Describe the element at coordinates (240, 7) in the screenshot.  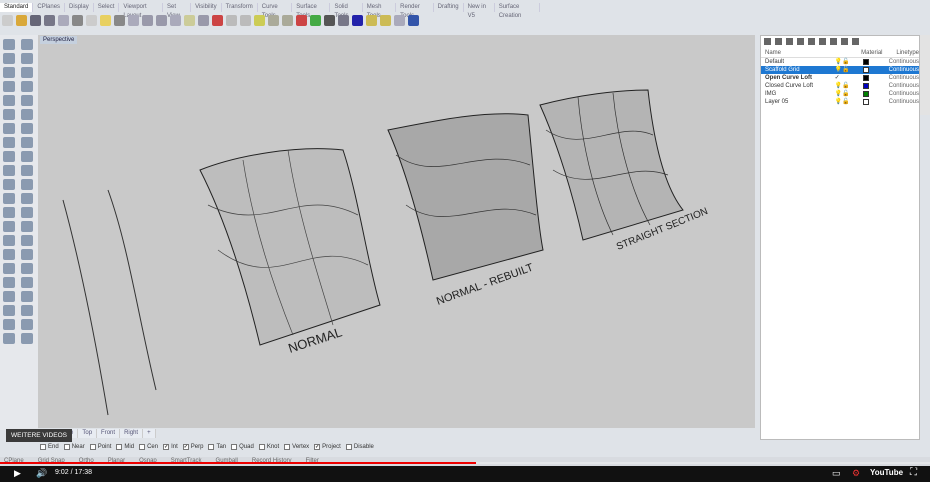
I see `toolbar-tab: Transform` at that location.